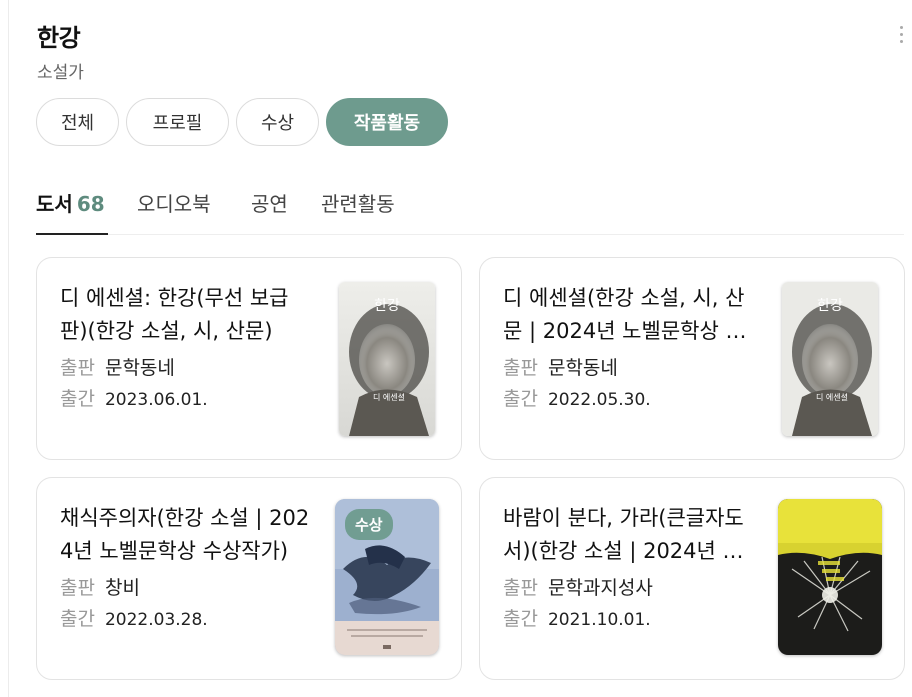 The image size is (912, 697). I want to click on book-date: 출간 2022.03.28., so click(134, 617).